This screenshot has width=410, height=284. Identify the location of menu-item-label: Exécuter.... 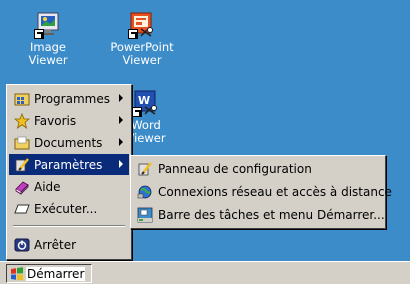
(66, 208).